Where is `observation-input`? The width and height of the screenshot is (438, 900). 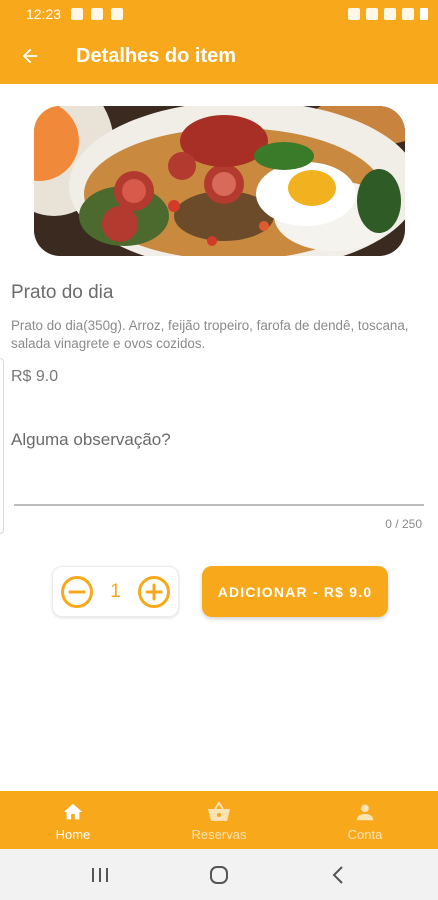
observation-input is located at coordinates (219, 481).